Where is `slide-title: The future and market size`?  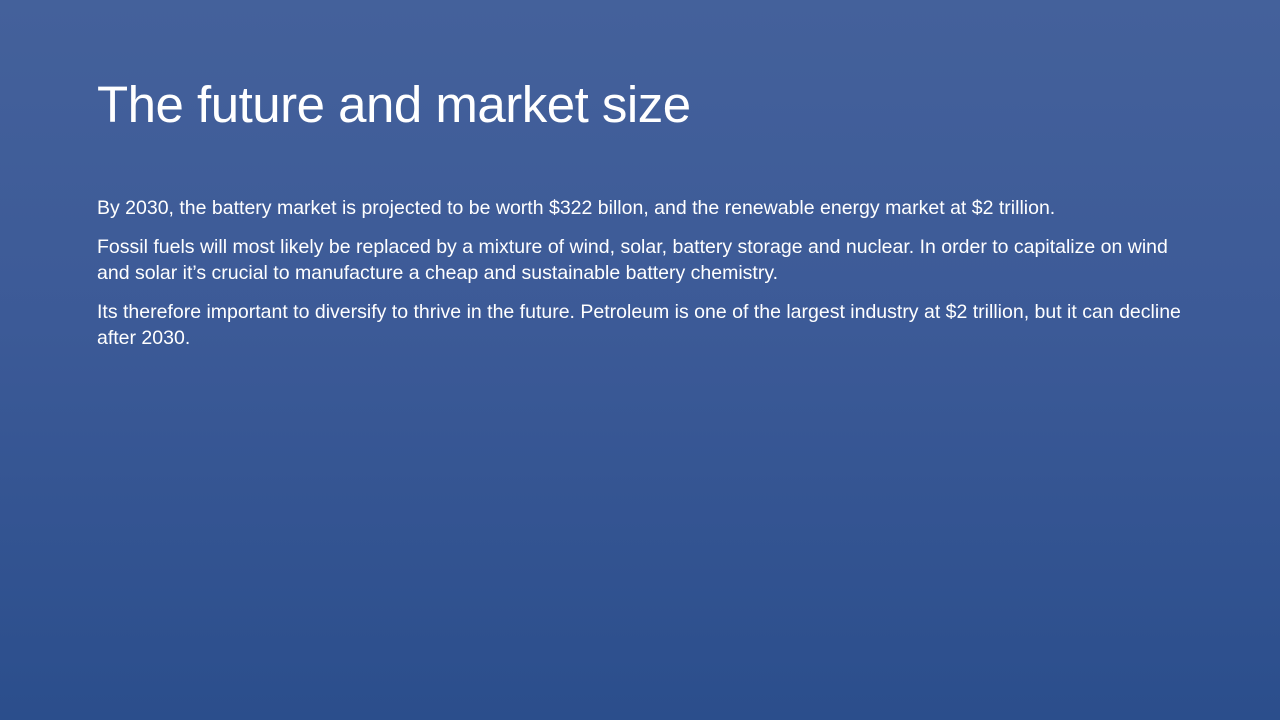
slide-title: The future and market size is located at coordinates (394, 104).